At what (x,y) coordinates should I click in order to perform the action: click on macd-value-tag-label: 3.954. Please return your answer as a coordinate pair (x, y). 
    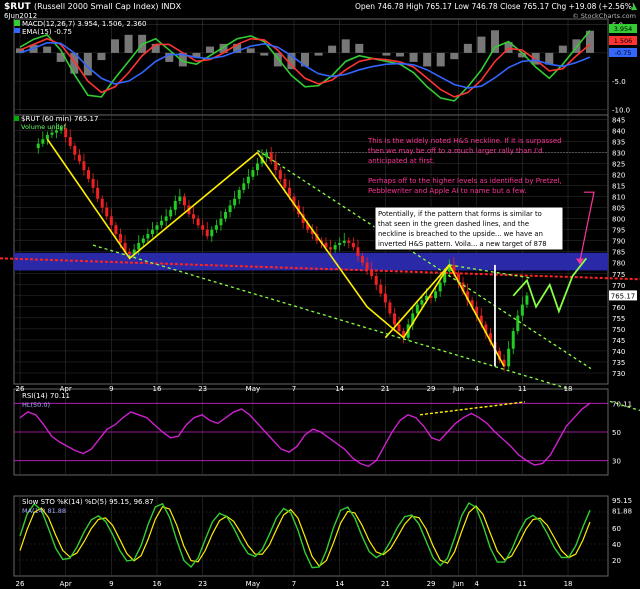
    Looking at the image, I should click on (623, 29).